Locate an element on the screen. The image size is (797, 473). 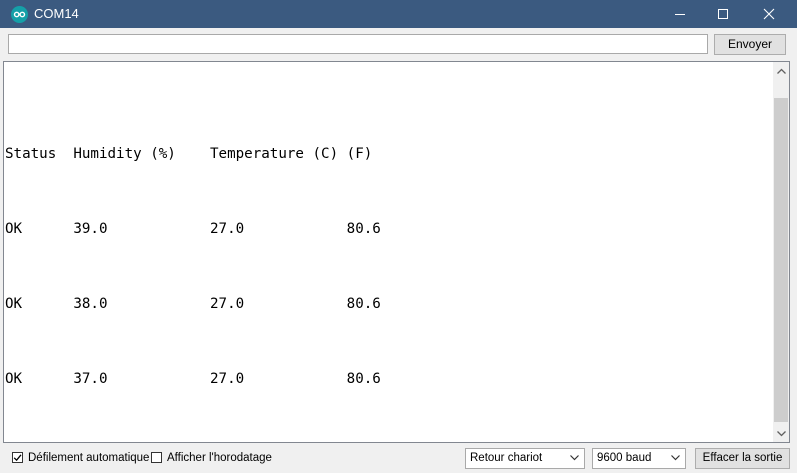
chevron-up-icon is located at coordinates (781, 71).